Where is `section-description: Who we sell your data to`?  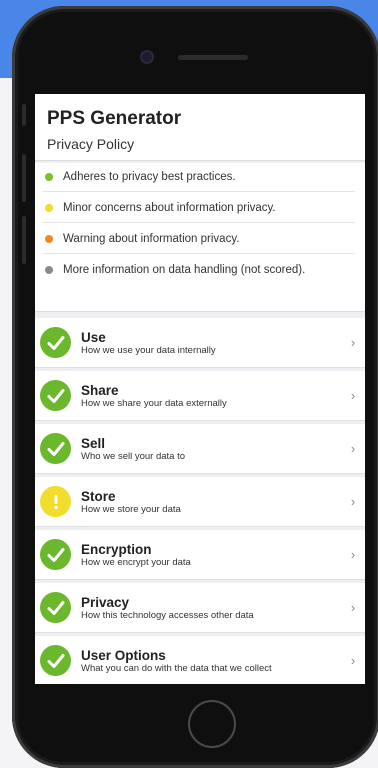 section-description: Who we sell your data to is located at coordinates (133, 456).